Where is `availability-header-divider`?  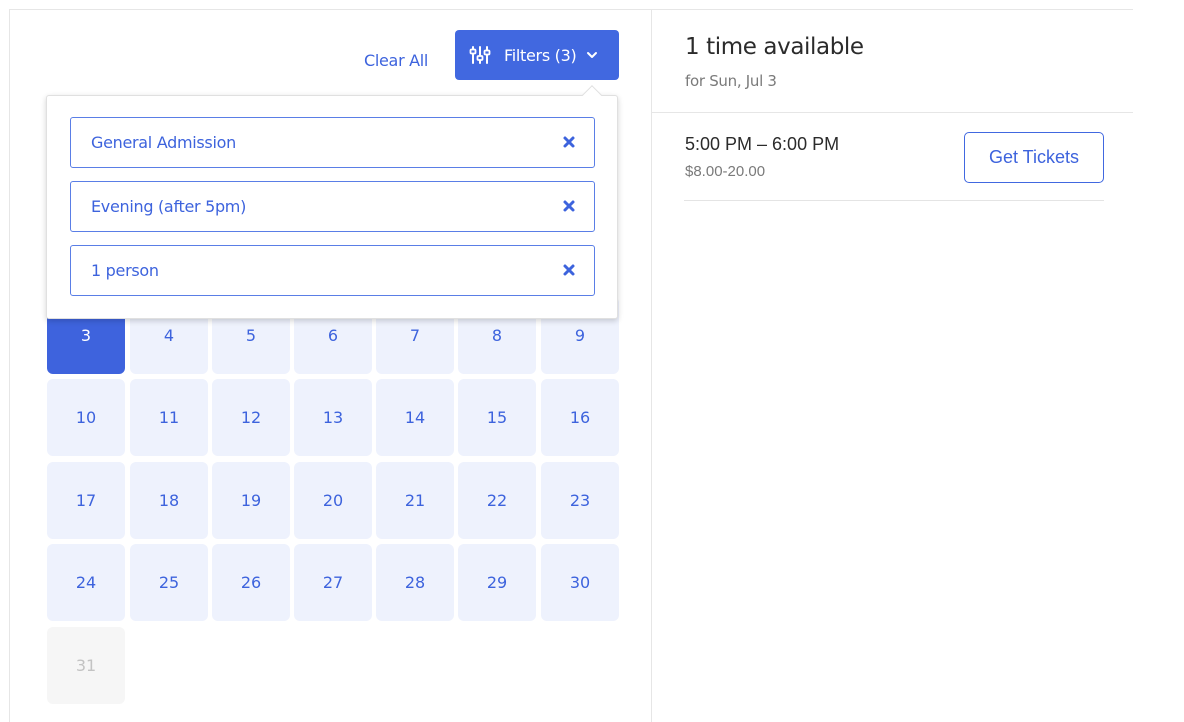 availability-header-divider is located at coordinates (892, 112).